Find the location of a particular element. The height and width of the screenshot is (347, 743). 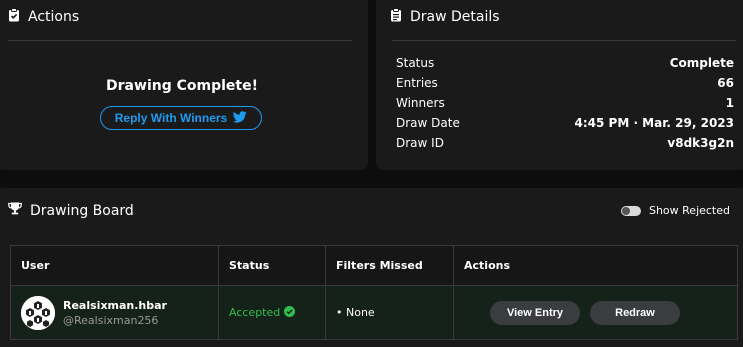

show-rejected-label: Show Rejected is located at coordinates (689, 210).